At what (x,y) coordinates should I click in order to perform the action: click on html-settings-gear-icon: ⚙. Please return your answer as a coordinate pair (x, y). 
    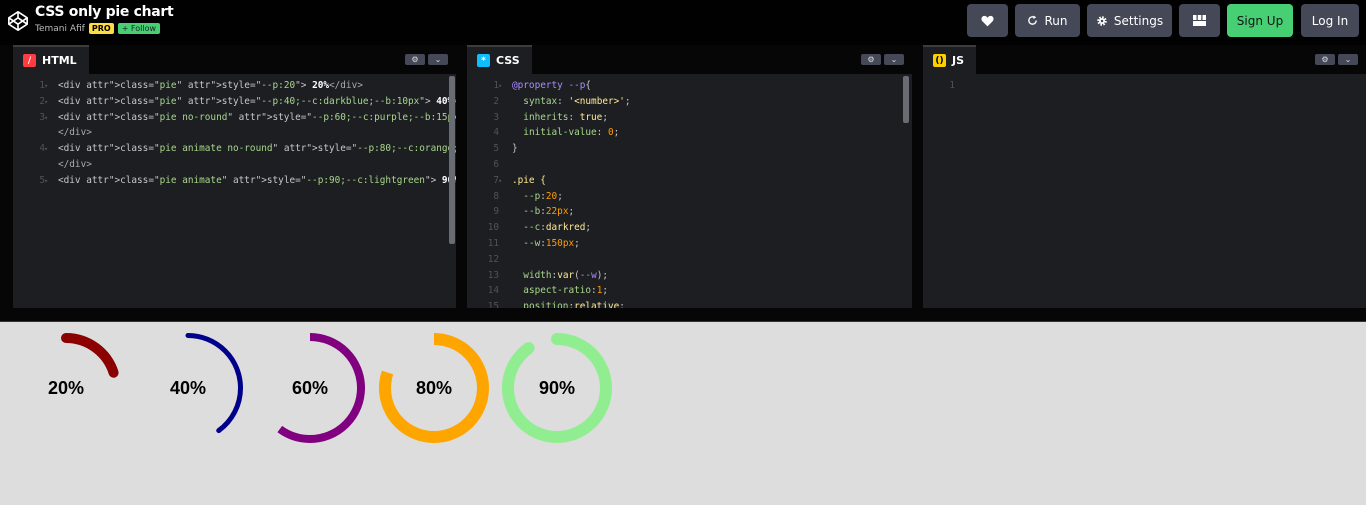
    Looking at the image, I should click on (415, 59).